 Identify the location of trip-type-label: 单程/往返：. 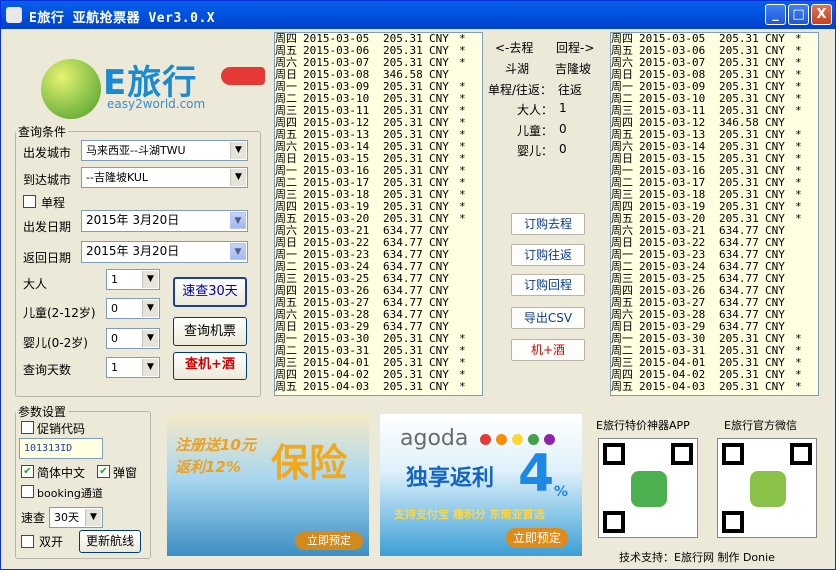
(520, 90).